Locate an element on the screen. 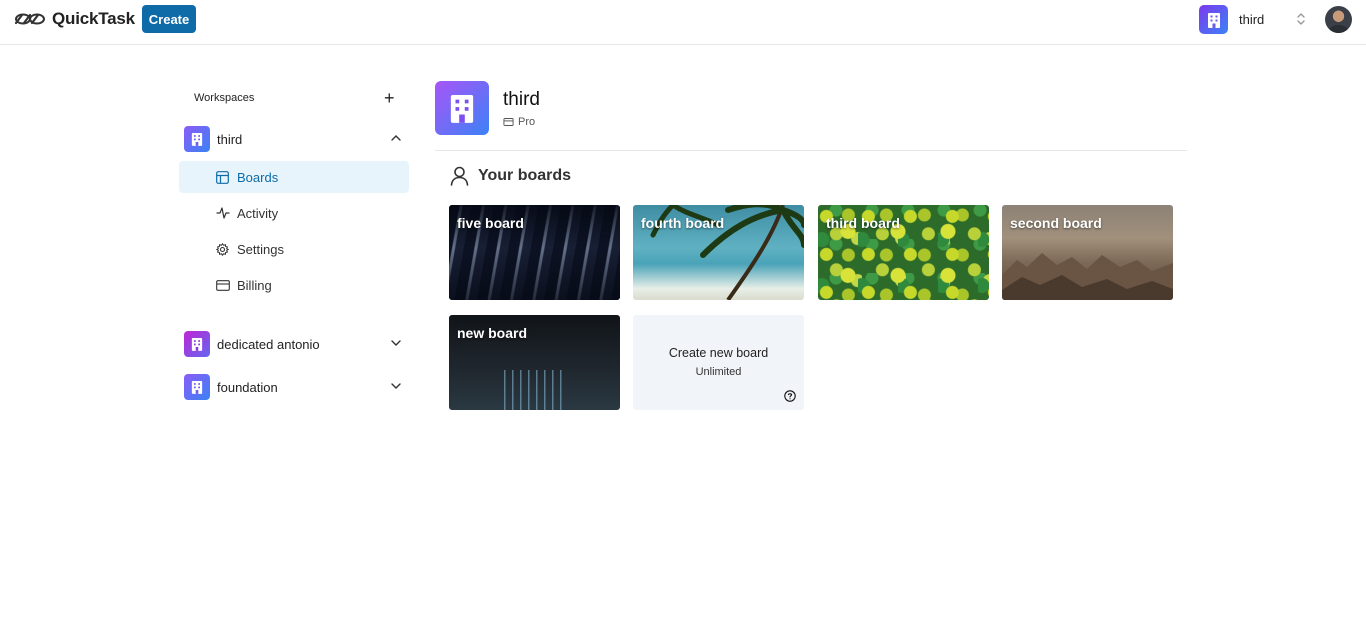  sidebar-workspace-foundation: foundation is located at coordinates (294, 387).